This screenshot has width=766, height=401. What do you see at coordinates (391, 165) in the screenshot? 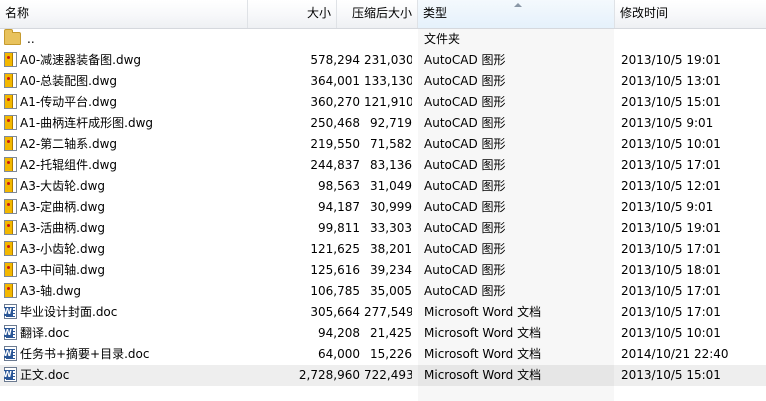
I see `compressed-size: 83,136` at bounding box center [391, 165].